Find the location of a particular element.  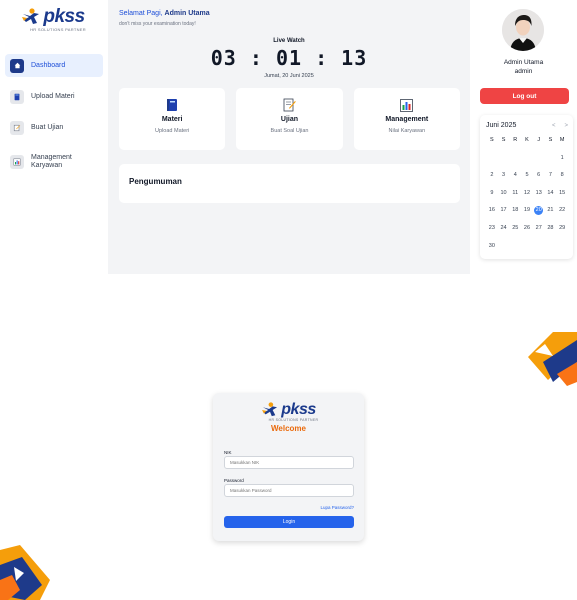

greeting: Selamat Pagi, Admin Utama is located at coordinates (164, 13).